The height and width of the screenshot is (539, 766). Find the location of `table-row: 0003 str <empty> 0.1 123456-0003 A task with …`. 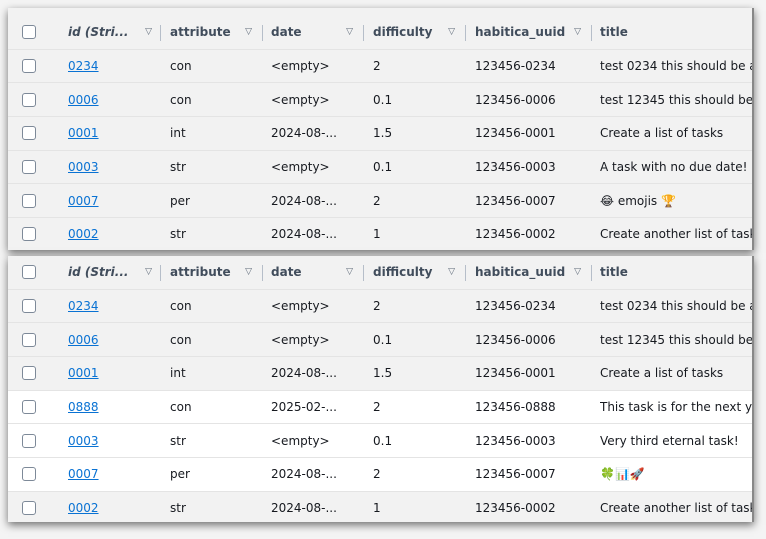

table-row: 0003 str <empty> 0.1 123456-0003 A task with … is located at coordinates (380, 168).